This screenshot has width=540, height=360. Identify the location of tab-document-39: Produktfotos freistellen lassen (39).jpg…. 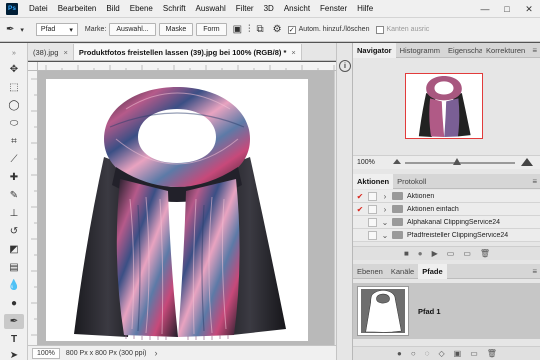
(187, 52).